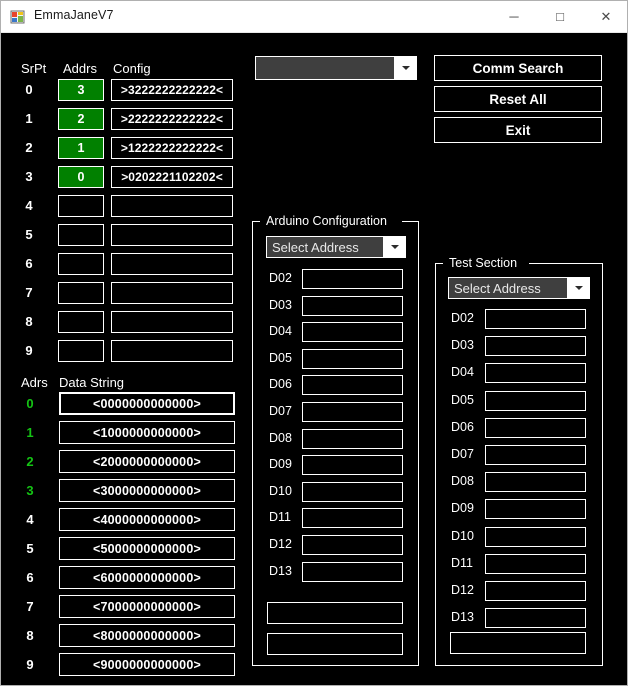 This screenshot has width=628, height=686. I want to click on group-border-top-left, so click(256, 221).